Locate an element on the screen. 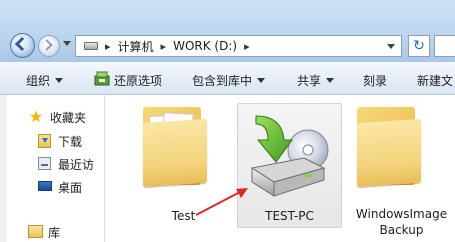  nav-favorites: ★ 收藏夹 is located at coordinates (52, 117).